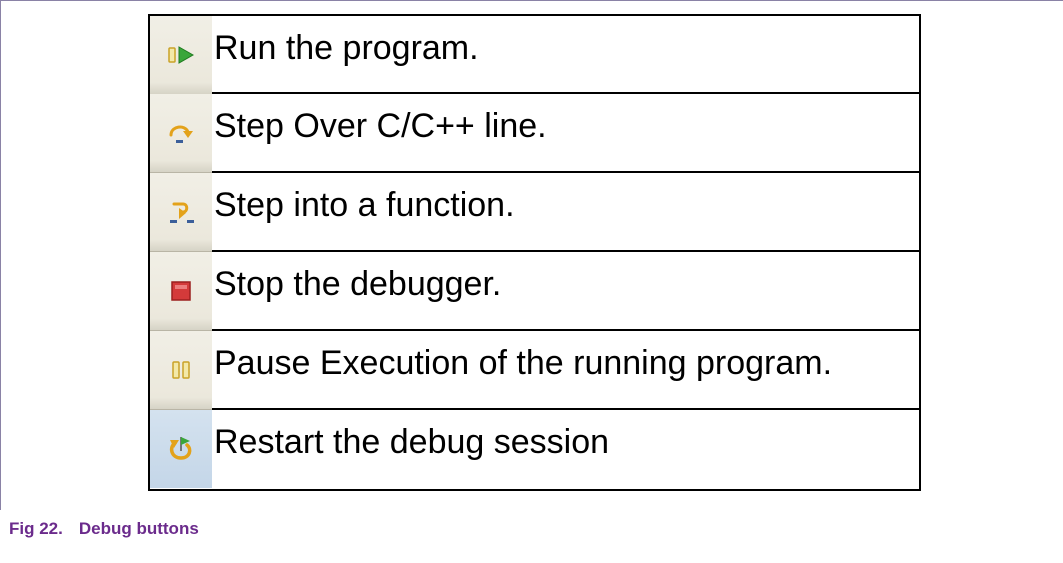 Image resolution: width=1063 pixels, height=563 pixels. What do you see at coordinates (0, 255) in the screenshot?
I see `page-frame-left` at bounding box center [0, 255].